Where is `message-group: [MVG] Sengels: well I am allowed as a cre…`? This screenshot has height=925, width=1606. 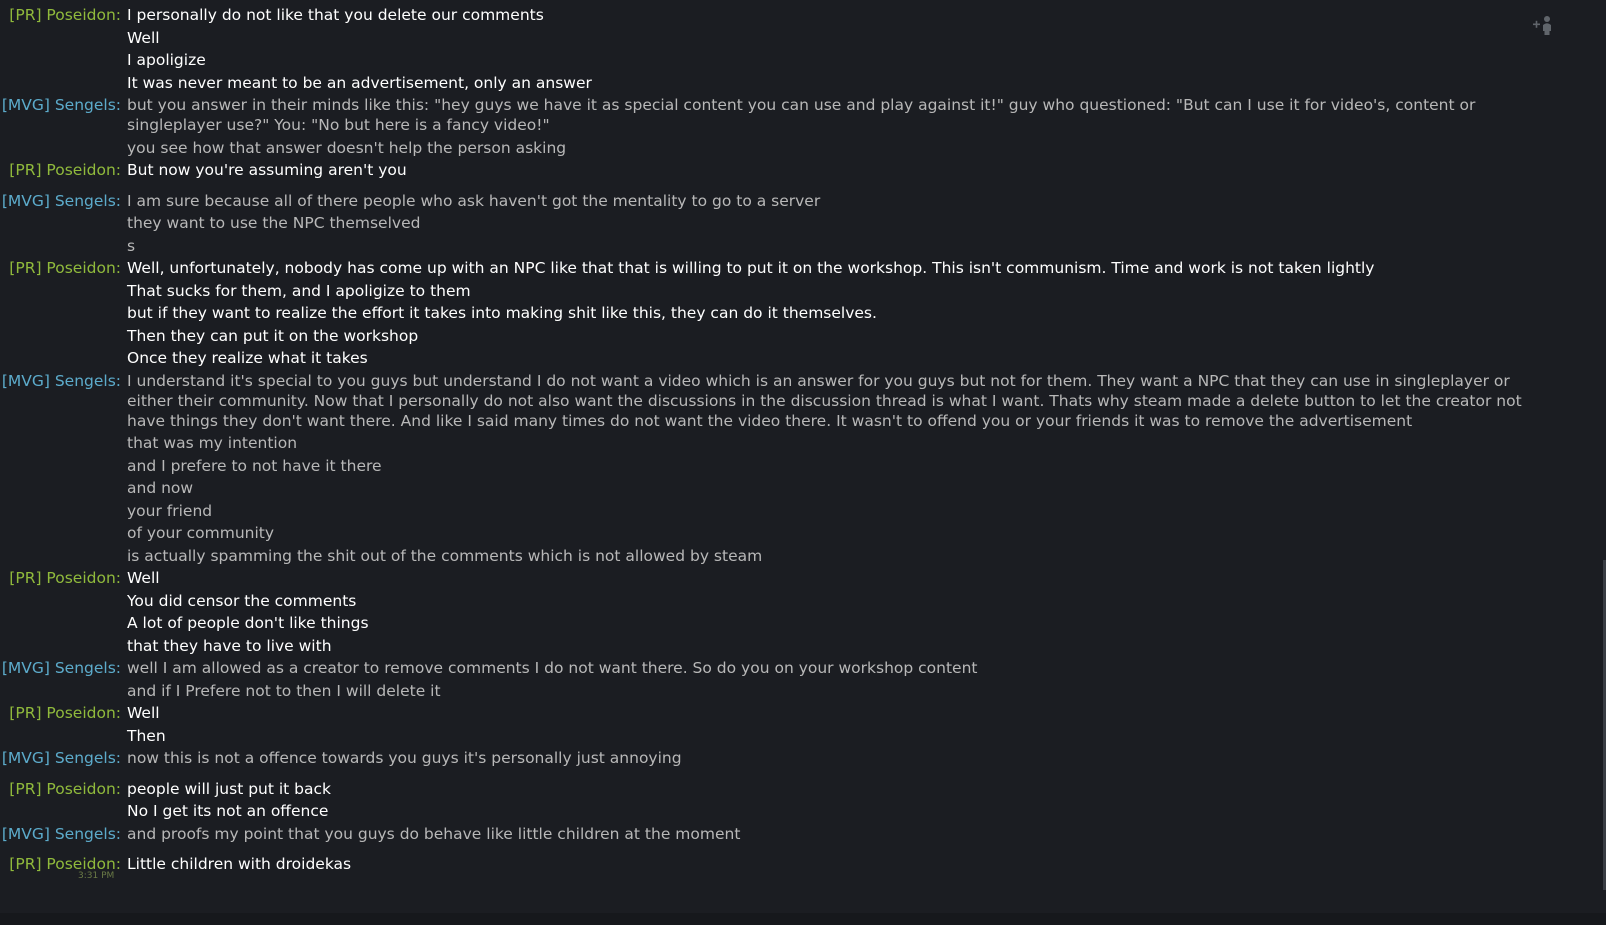
message-group: [MVG] Sengels: well I am allowed as a cre… is located at coordinates (780, 679).